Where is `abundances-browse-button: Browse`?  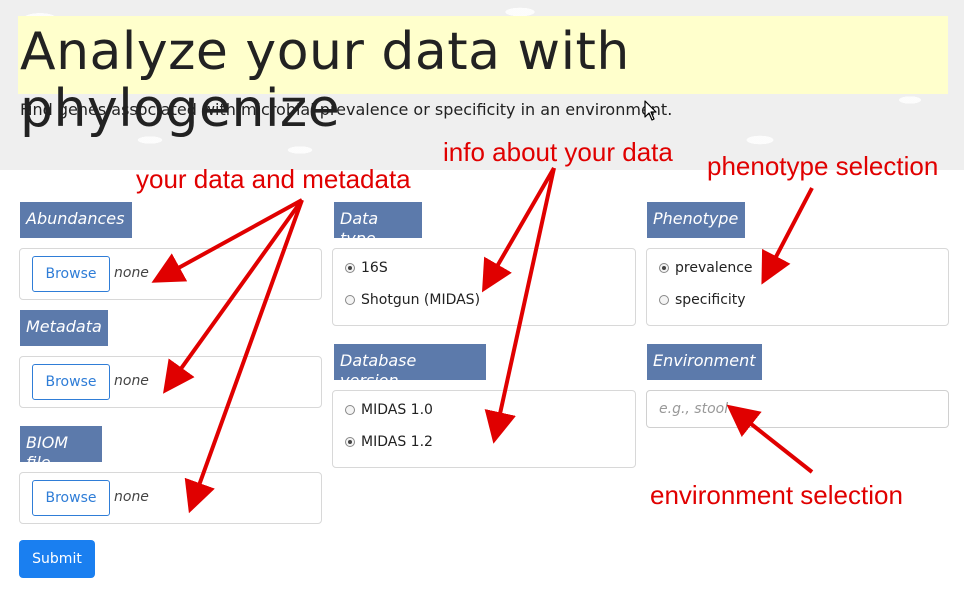 abundances-browse-button: Browse is located at coordinates (71, 274).